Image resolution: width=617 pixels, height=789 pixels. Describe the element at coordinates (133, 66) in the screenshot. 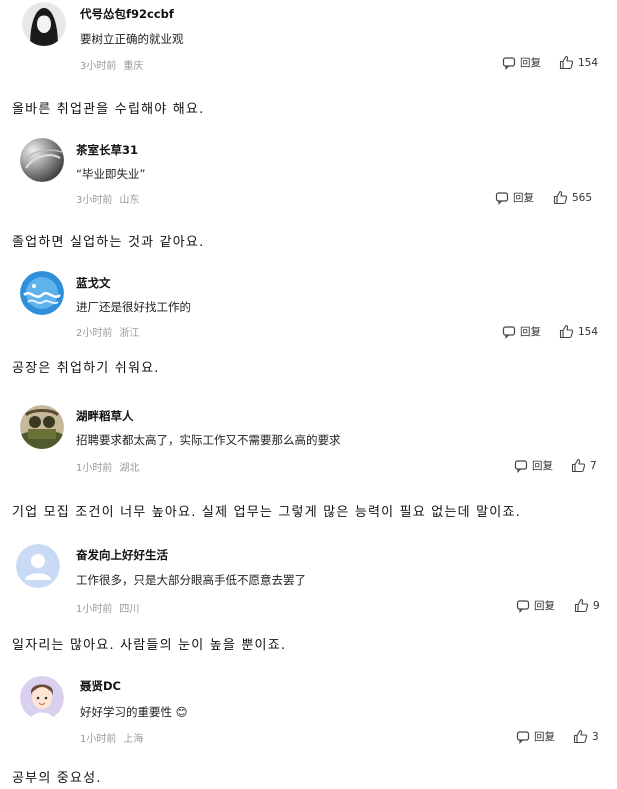

I see `comment-location: 重庆` at that location.